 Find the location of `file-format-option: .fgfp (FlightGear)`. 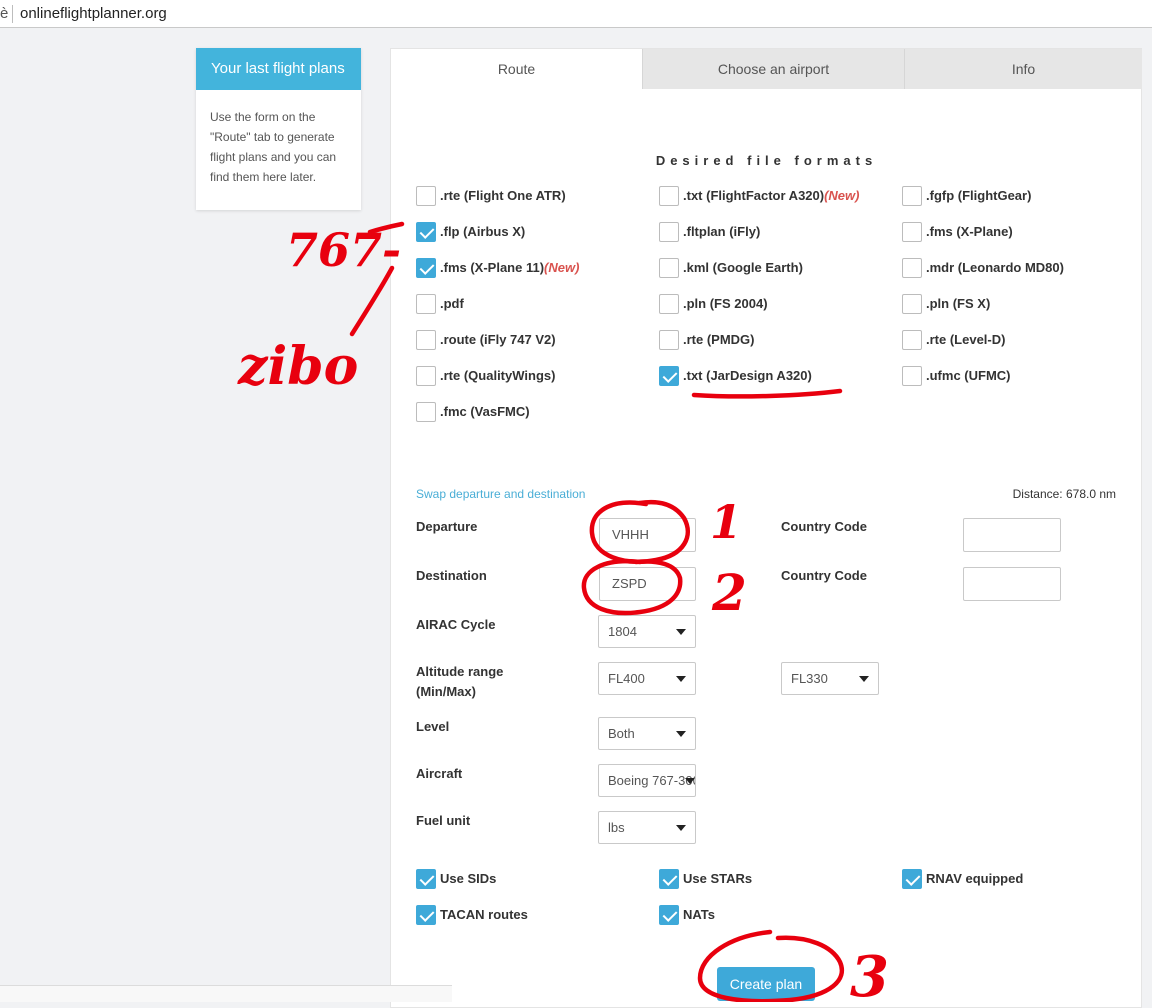

file-format-option: .fgfp (FlightGear) is located at coordinates (966, 196).